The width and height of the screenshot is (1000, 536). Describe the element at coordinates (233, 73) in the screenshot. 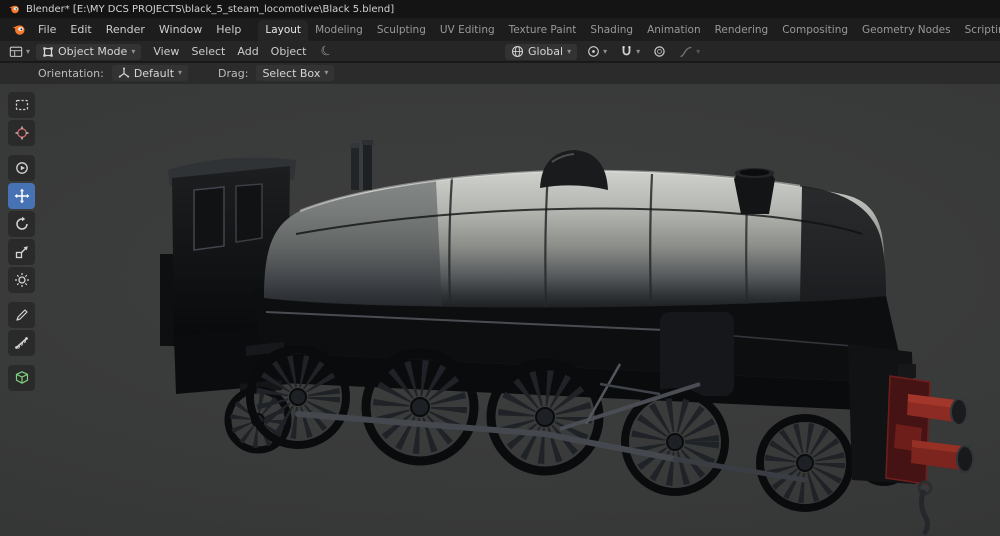

I see `drag-label: Drag:` at that location.